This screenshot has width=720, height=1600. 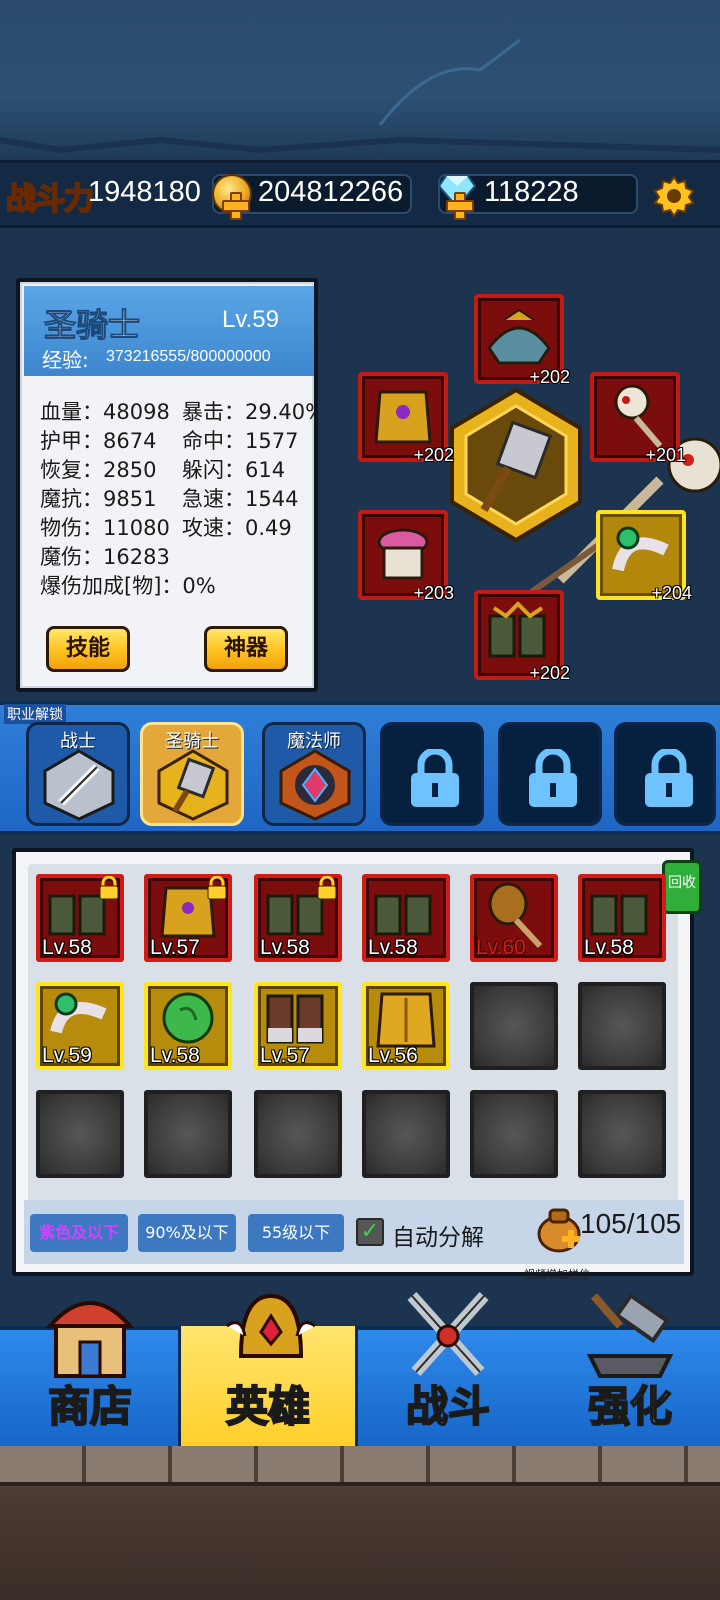 I want to click on hero-level: Lv.59, so click(x=250, y=319).